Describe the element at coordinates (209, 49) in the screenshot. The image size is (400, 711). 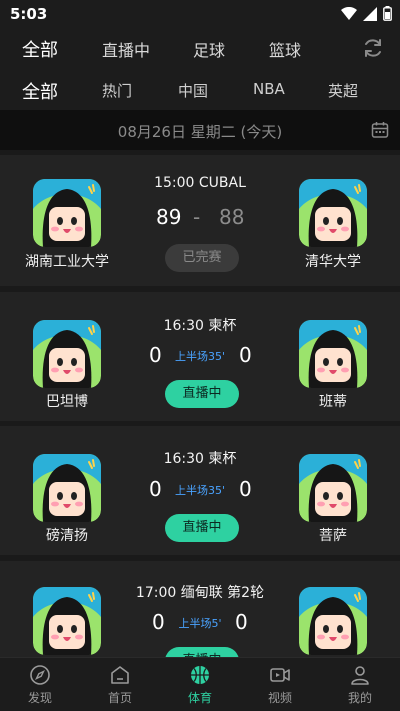
I see `tab-football: 足球` at that location.